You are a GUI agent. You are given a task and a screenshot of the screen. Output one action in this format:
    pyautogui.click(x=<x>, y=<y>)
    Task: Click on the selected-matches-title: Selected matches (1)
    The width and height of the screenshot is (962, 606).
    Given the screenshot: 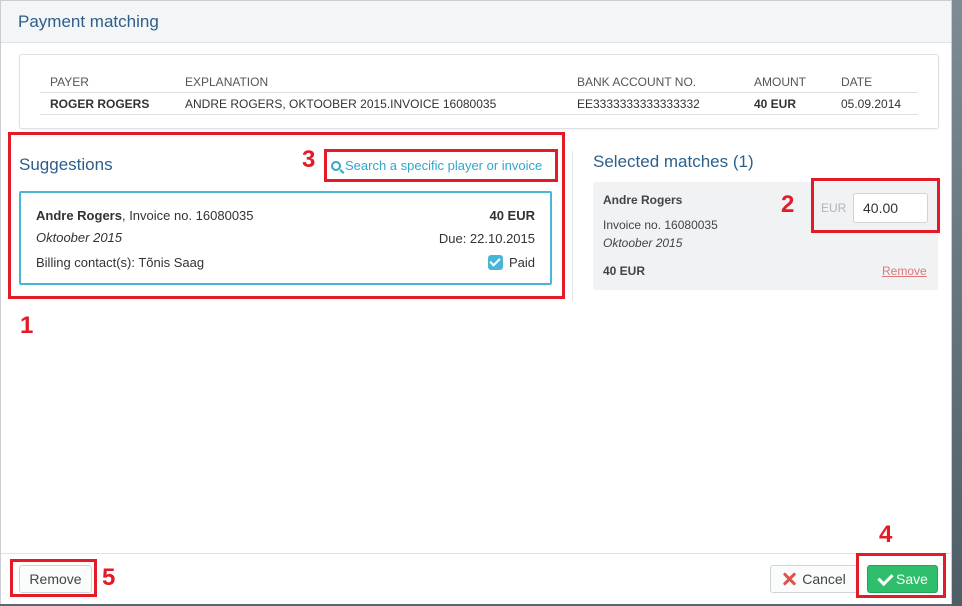 What is the action you would take?
    pyautogui.click(x=673, y=161)
    